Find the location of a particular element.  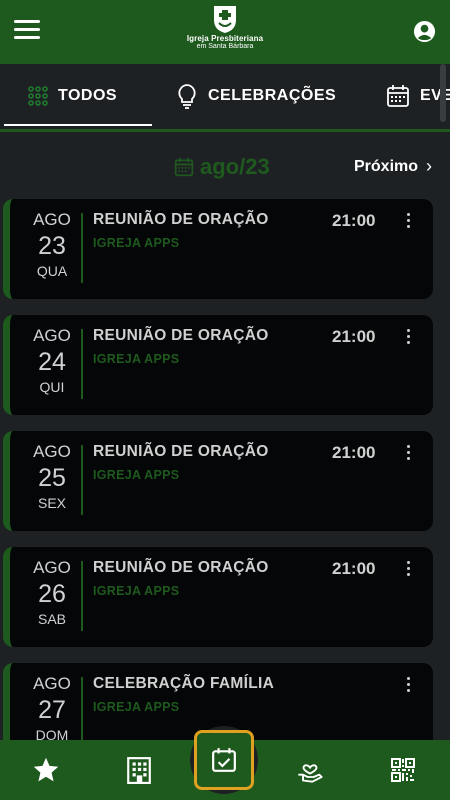

building-icon is located at coordinates (139, 770).